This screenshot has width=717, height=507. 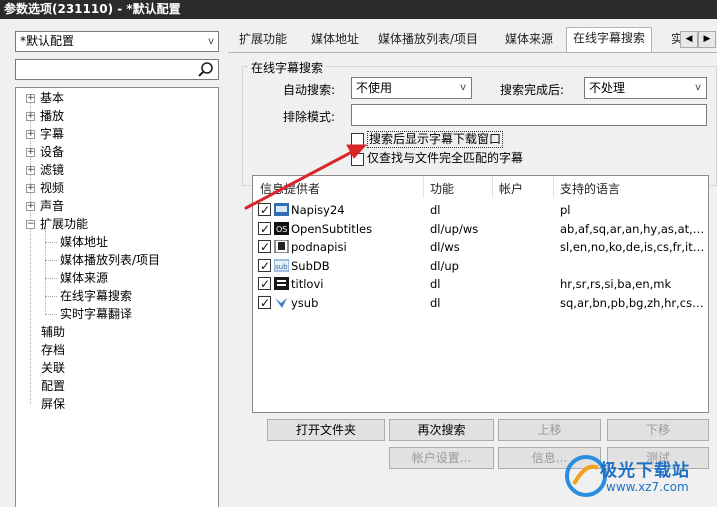 I want to click on tab-scroll-left-icon: ◀, so click(x=689, y=39).